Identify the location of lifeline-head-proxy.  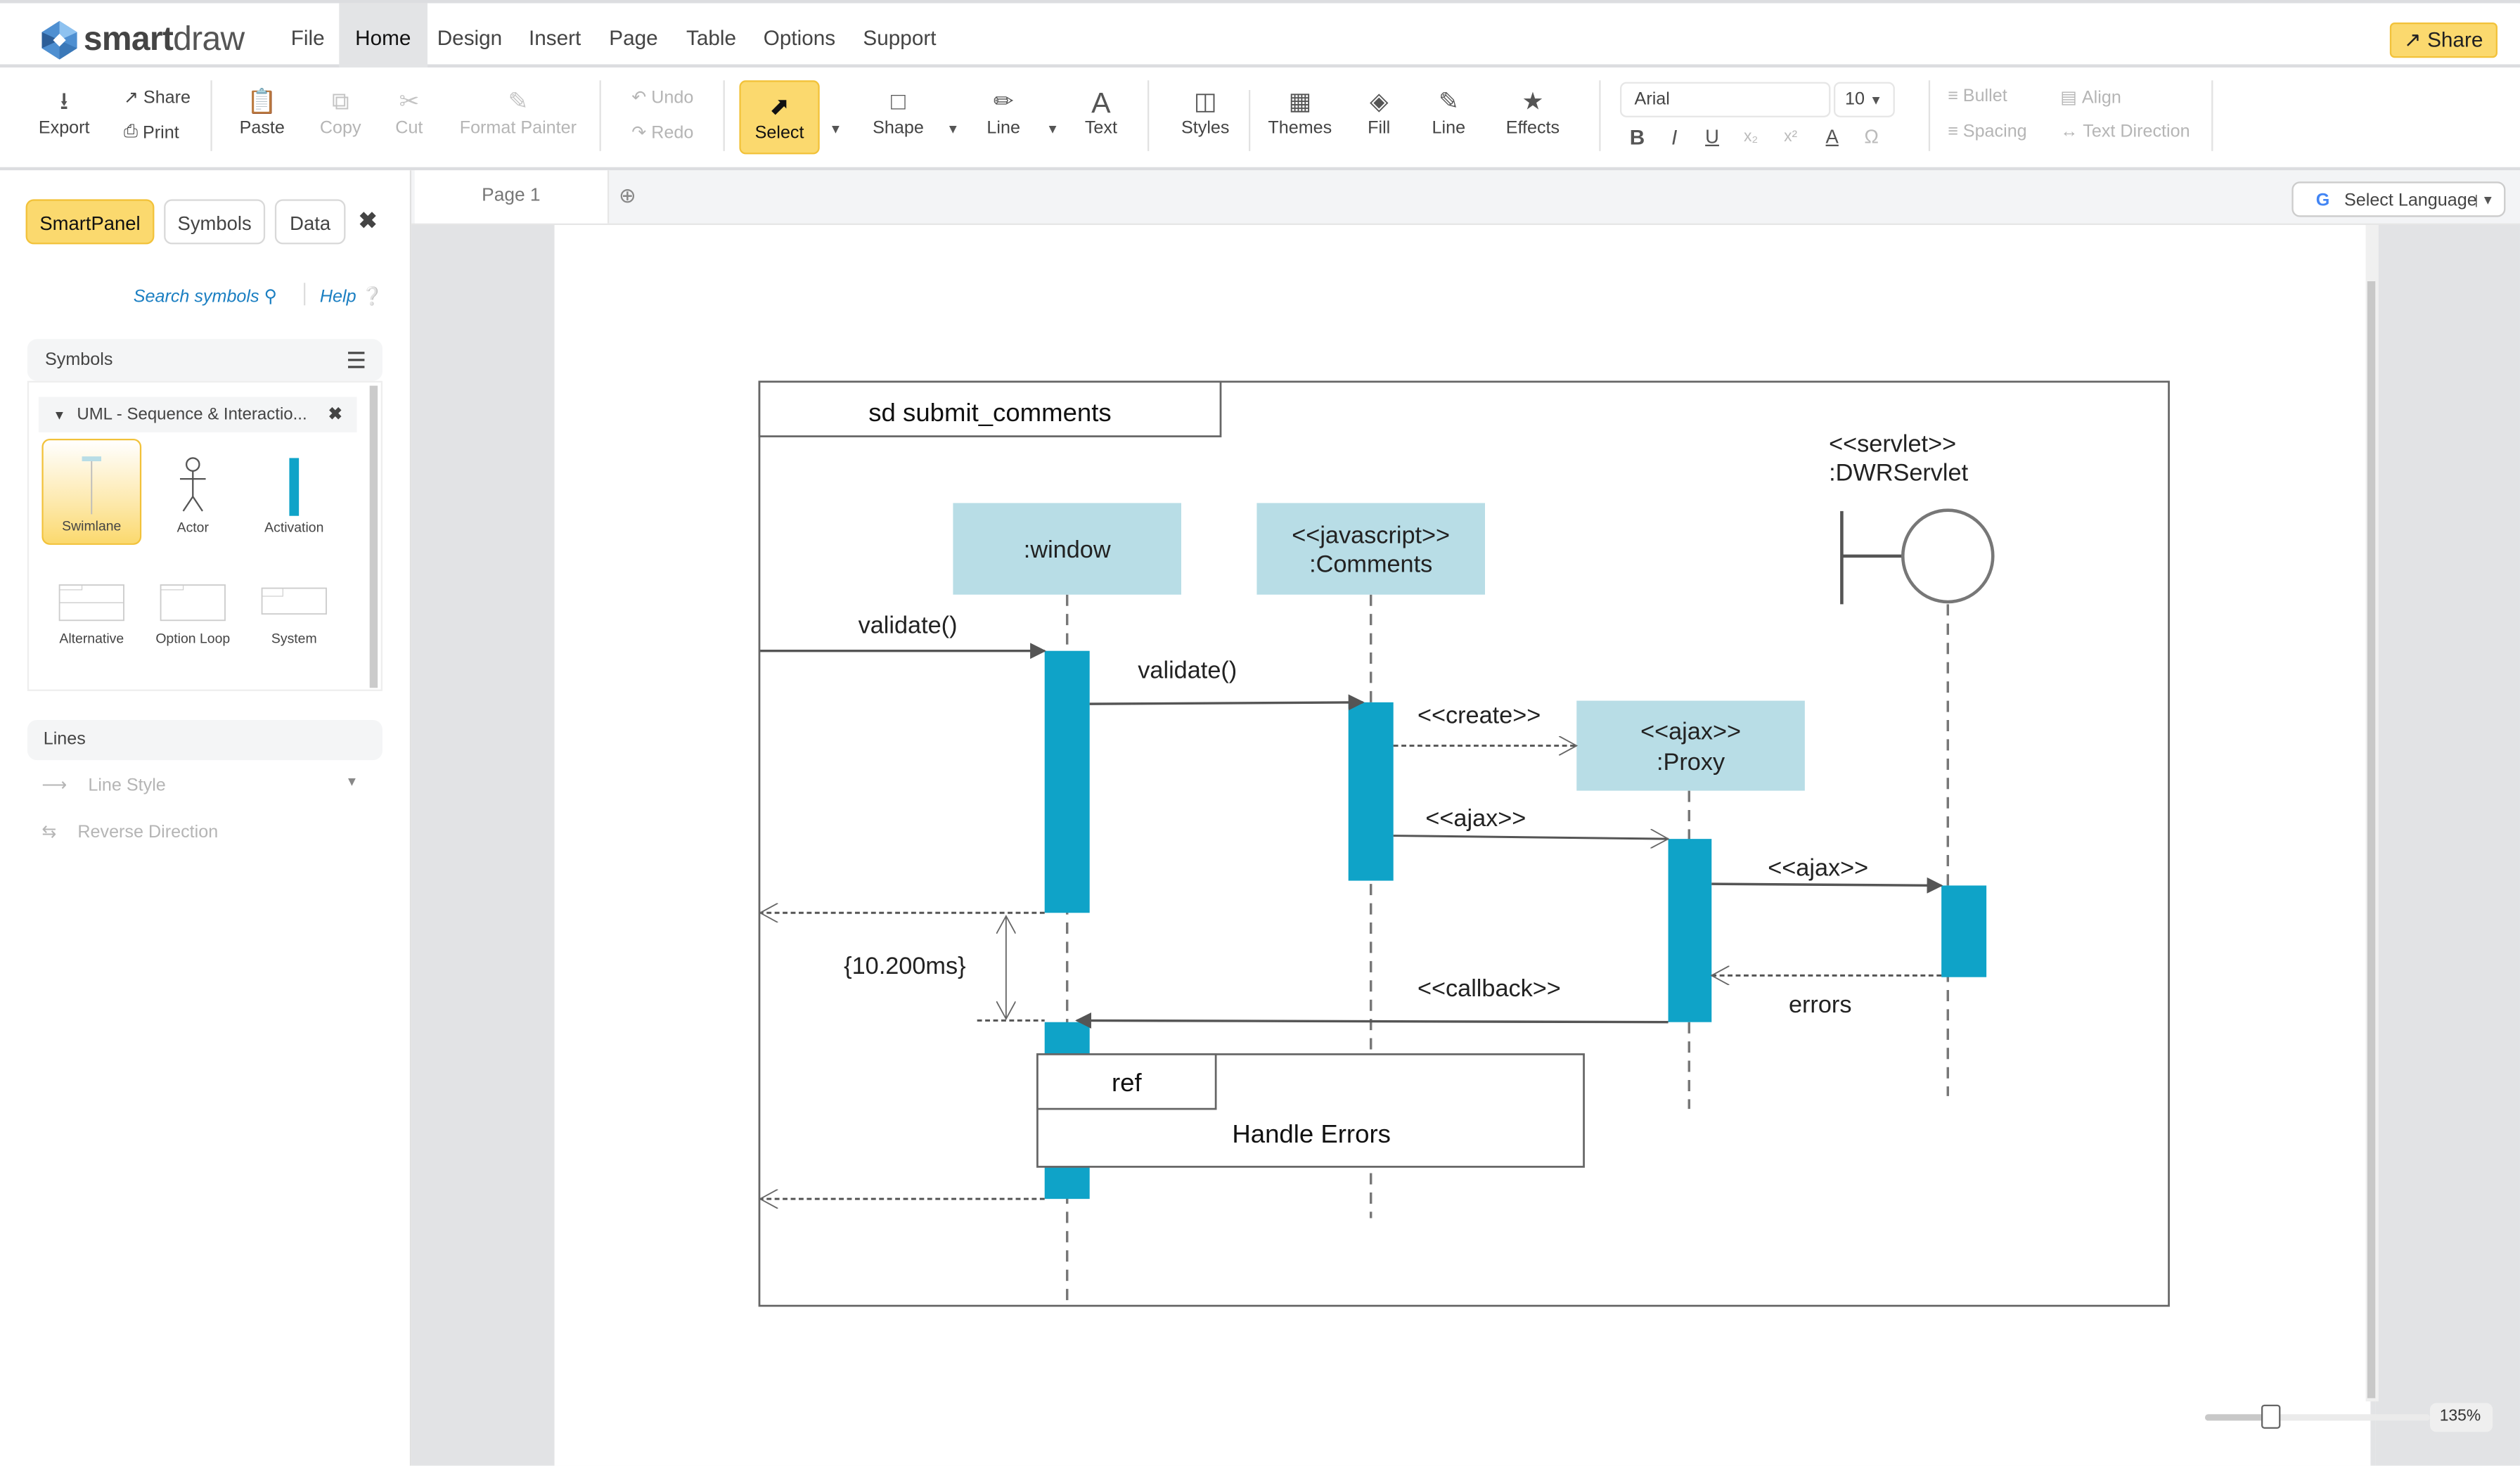
(1691, 745).